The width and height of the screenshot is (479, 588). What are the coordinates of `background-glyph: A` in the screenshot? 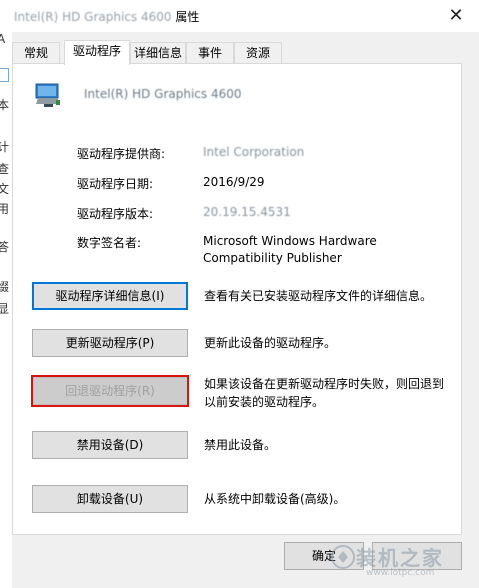 It's located at (3, 39).